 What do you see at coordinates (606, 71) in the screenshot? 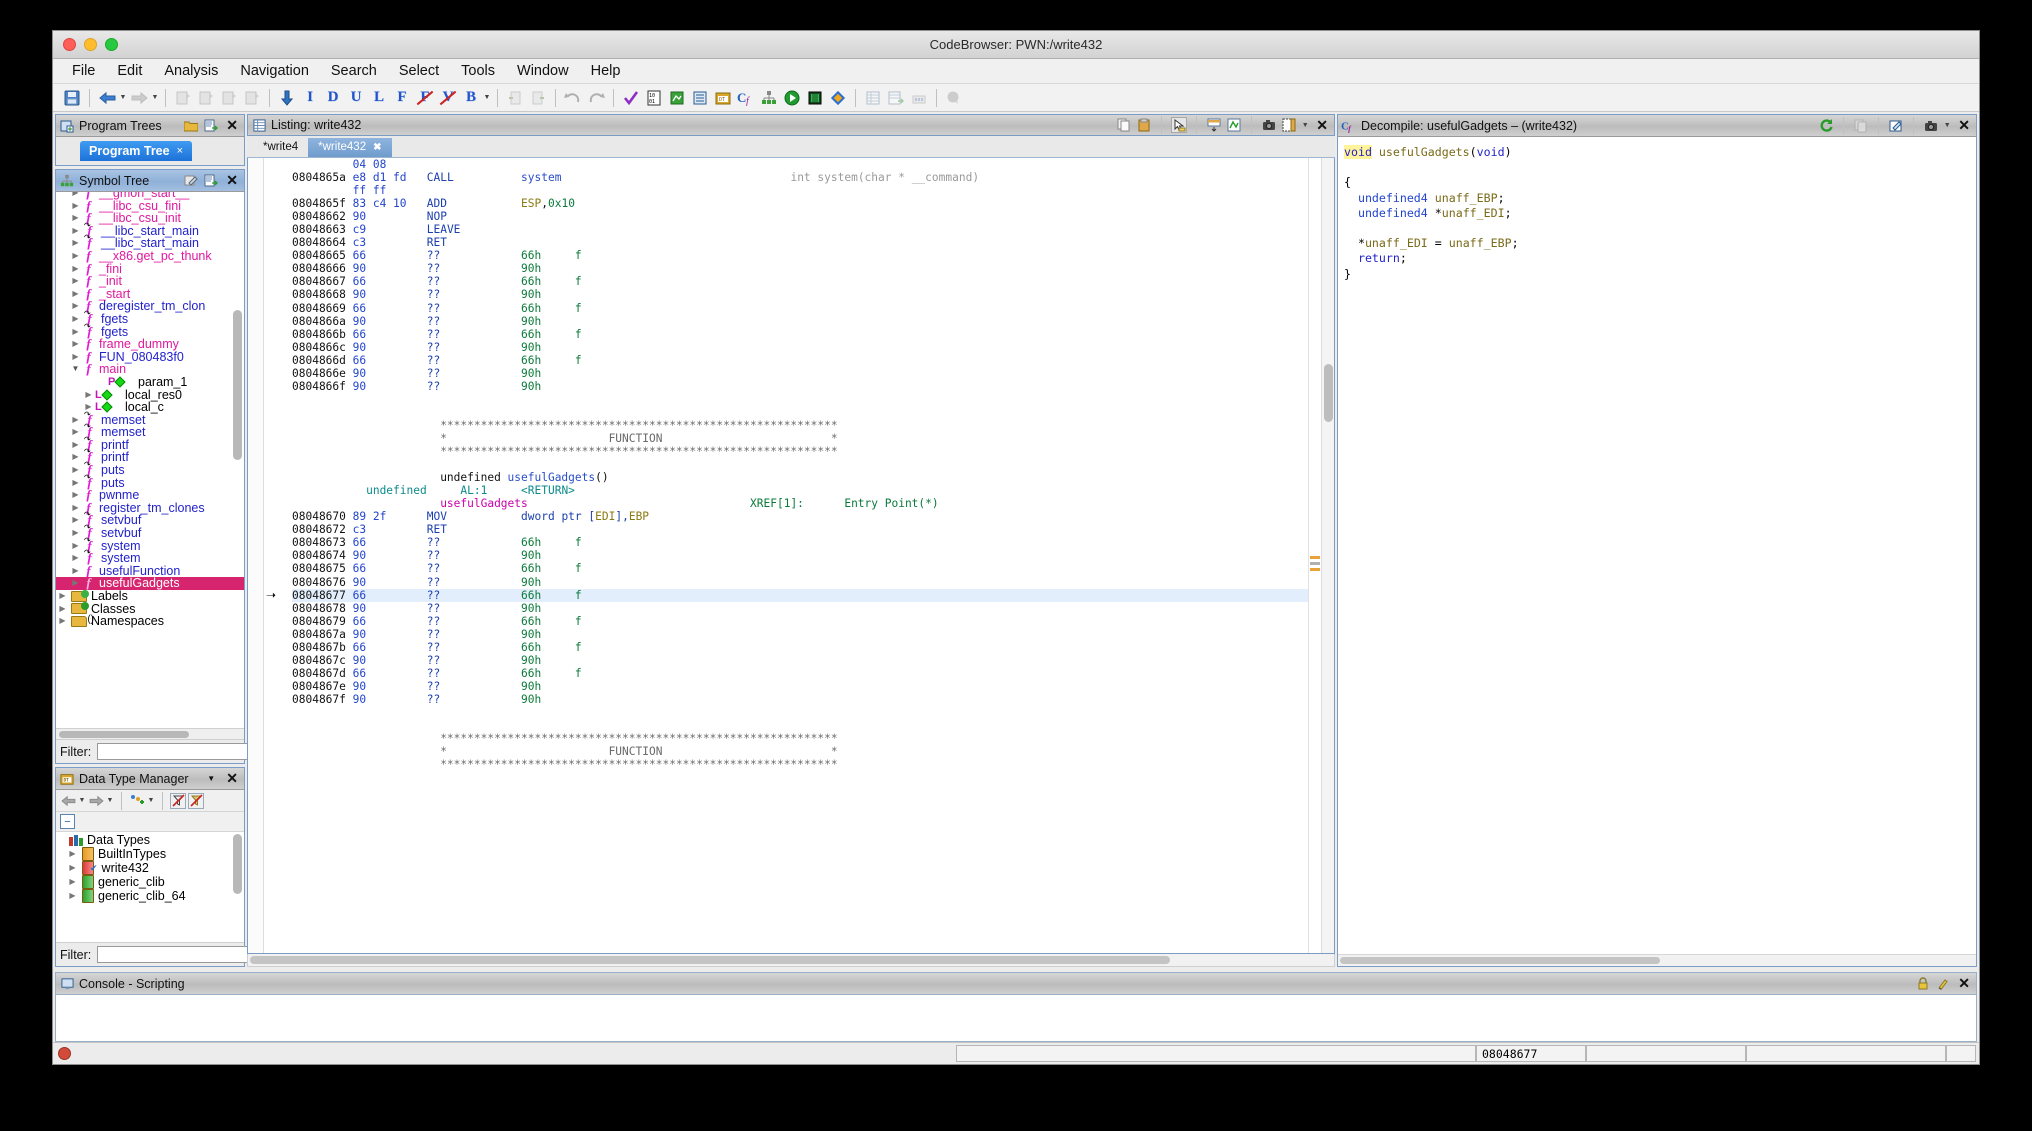
I see `menu-help: Help` at bounding box center [606, 71].